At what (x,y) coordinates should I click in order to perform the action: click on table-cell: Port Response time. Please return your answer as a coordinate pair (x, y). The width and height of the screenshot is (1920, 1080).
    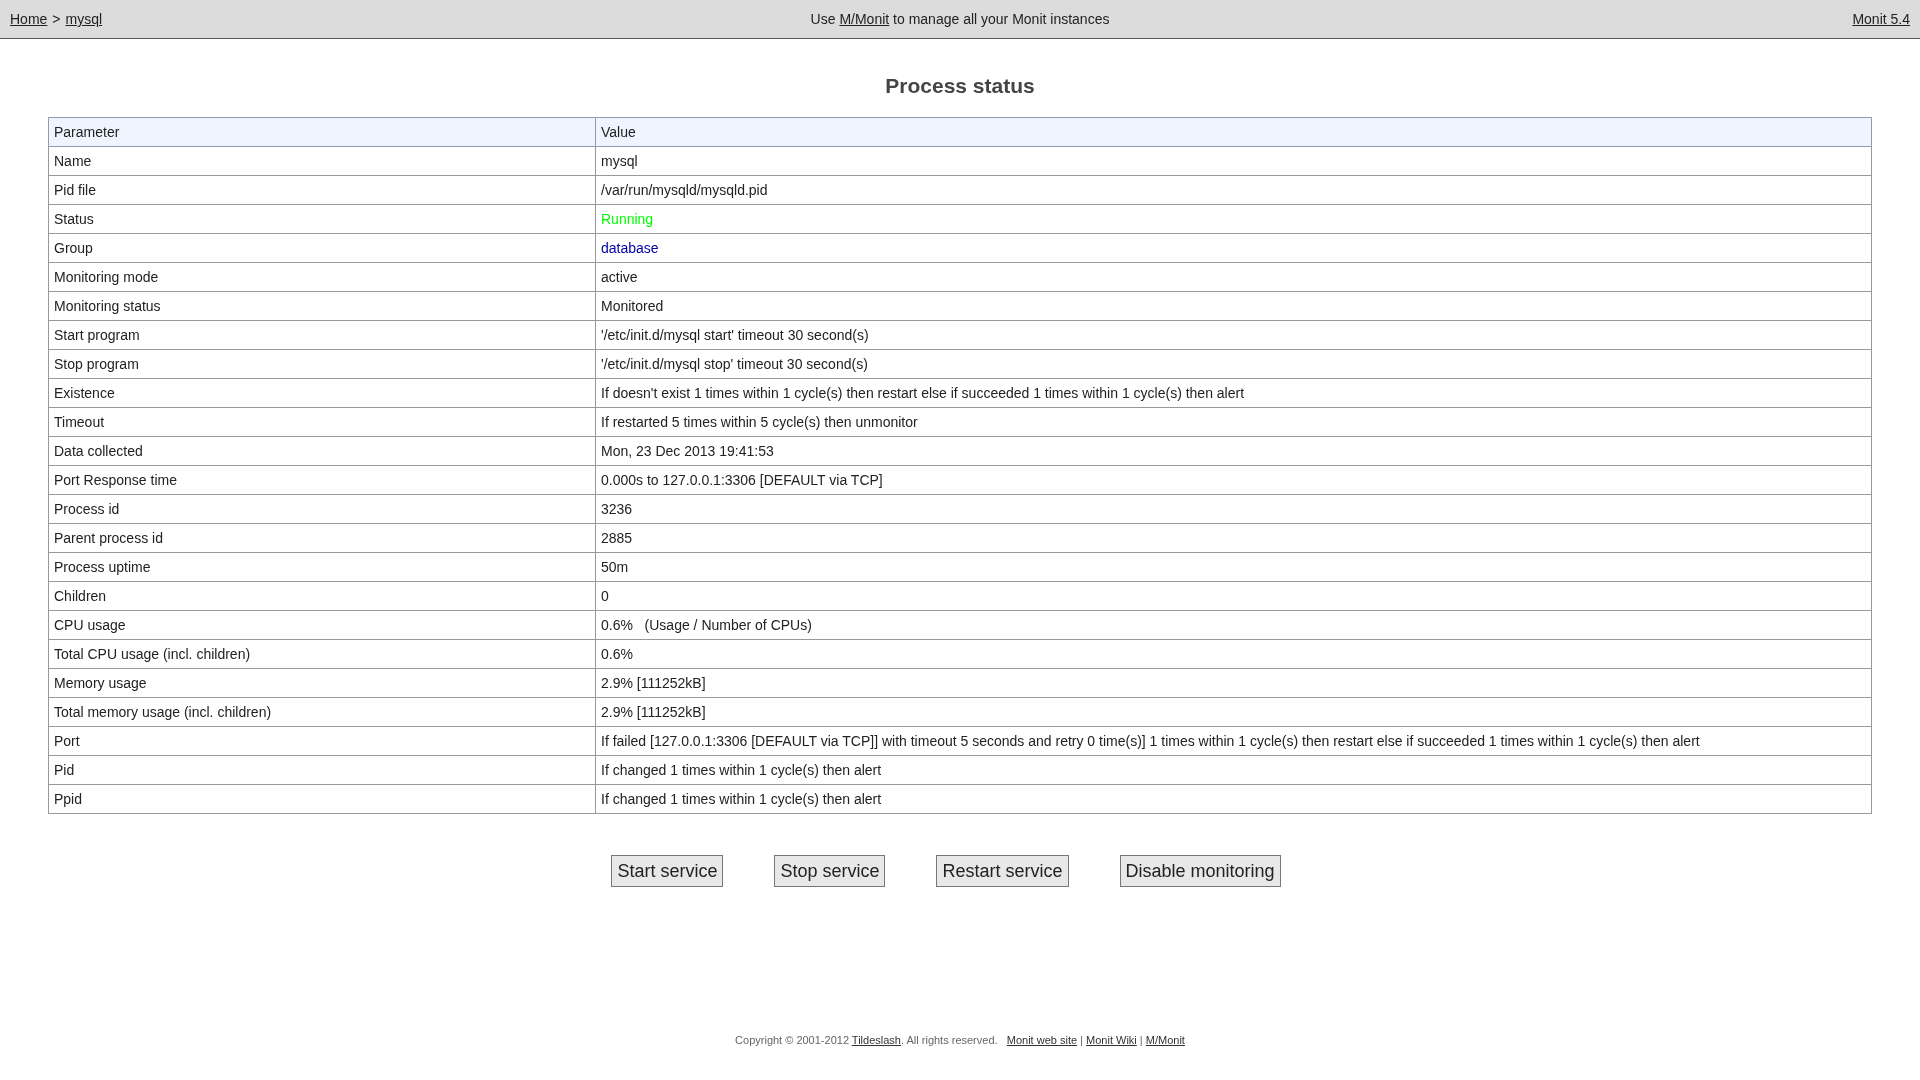
    Looking at the image, I should click on (322, 480).